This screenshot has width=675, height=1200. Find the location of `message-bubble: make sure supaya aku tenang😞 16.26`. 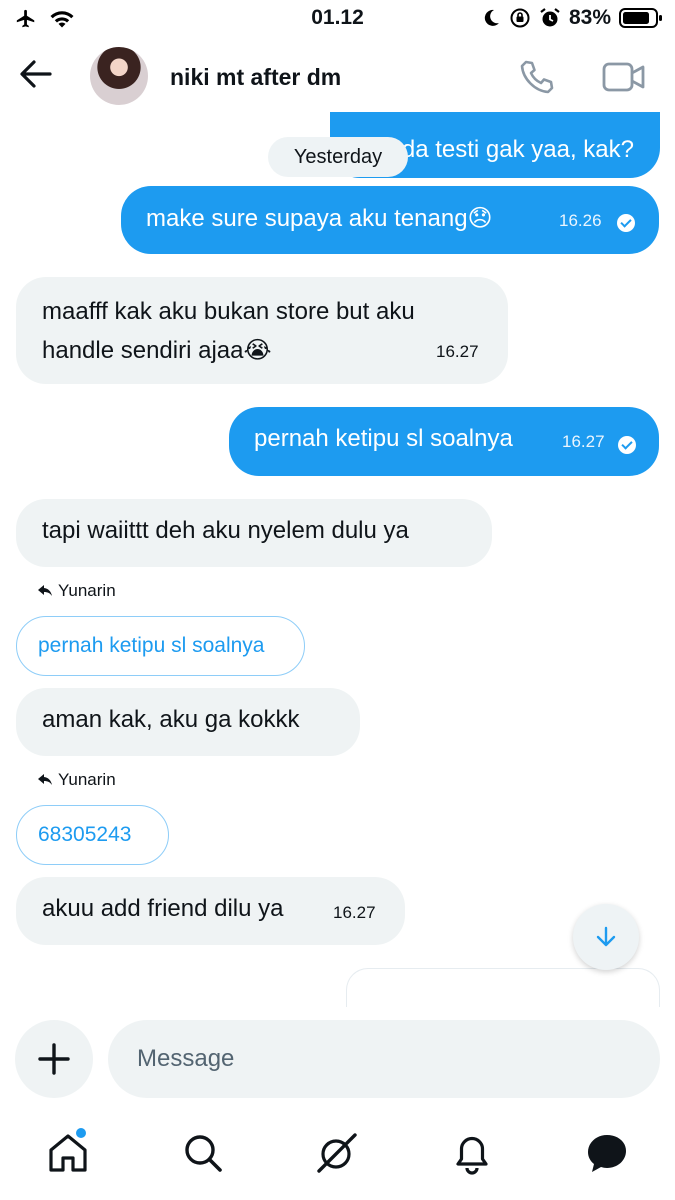

message-bubble: make sure supaya aku tenang😞 16.26 is located at coordinates (390, 220).